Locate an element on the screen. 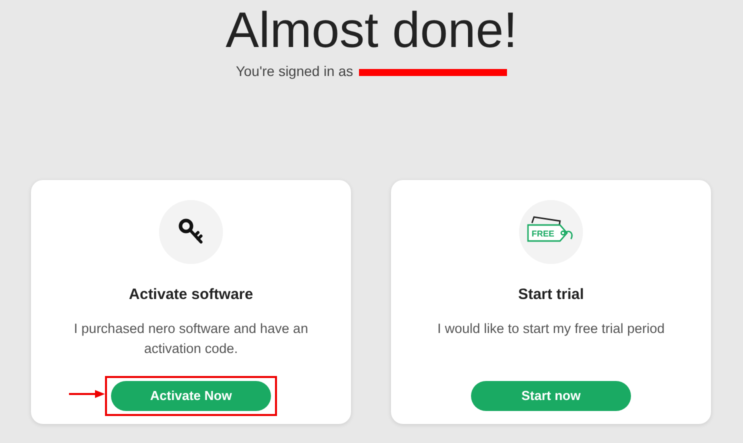 The width and height of the screenshot is (743, 443). card-title: Start trial is located at coordinates (551, 295).